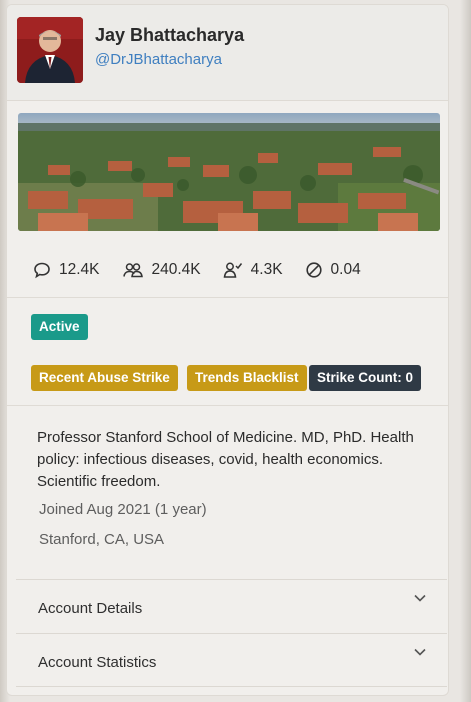  I want to click on people-icon, so click(132, 270).